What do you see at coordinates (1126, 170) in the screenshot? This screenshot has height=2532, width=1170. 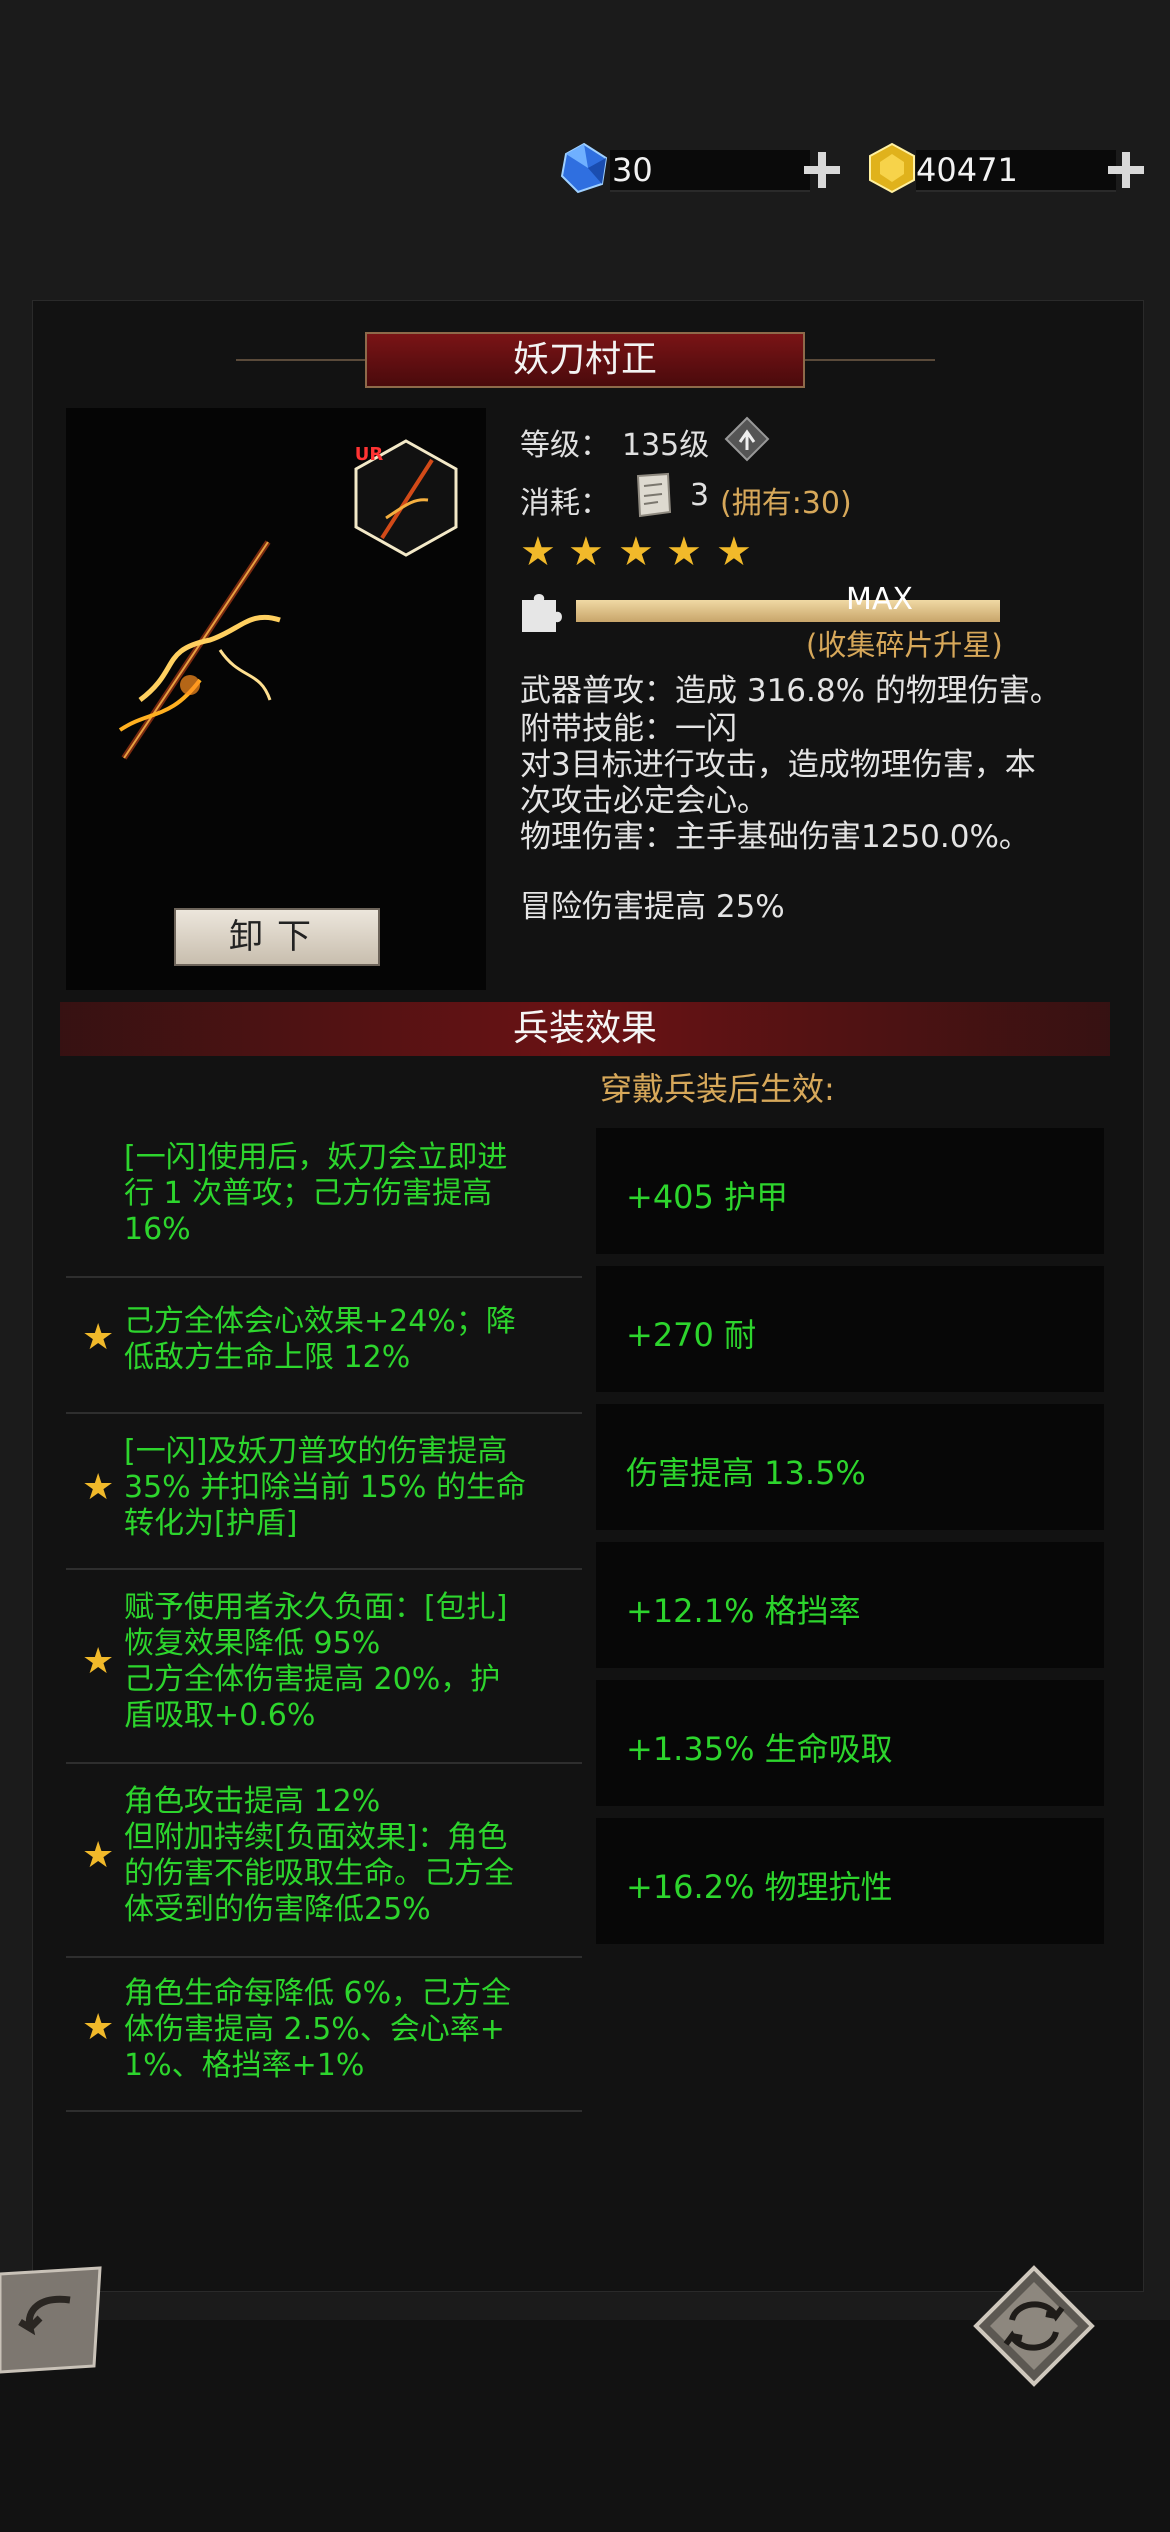 I see `add-gold-button` at bounding box center [1126, 170].